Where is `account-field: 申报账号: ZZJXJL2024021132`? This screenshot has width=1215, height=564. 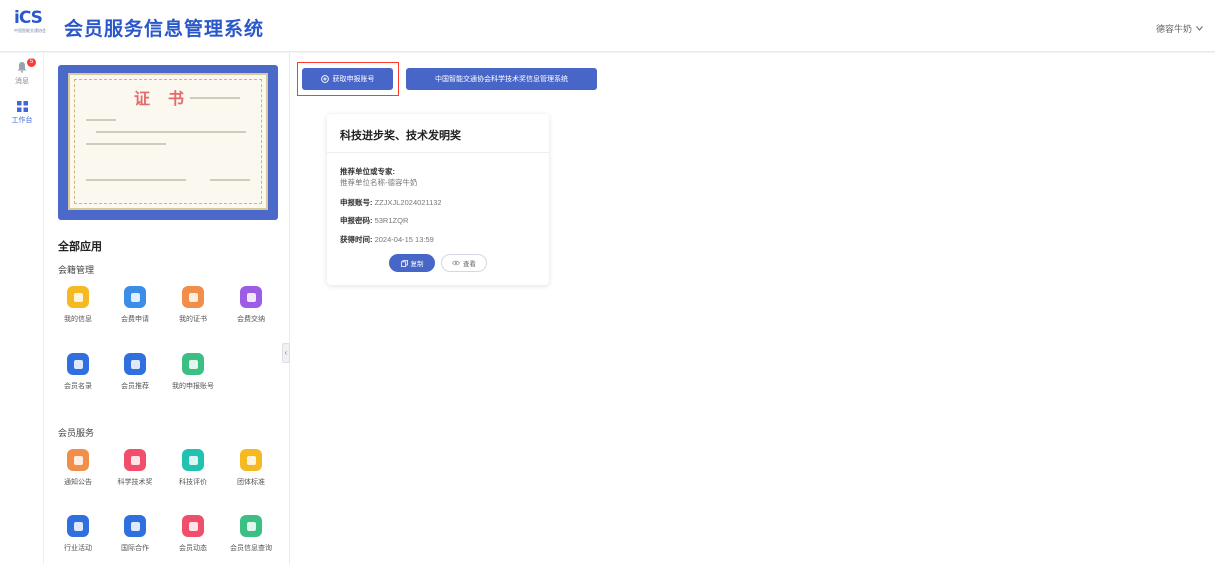
account-field: 申报账号: ZZJXJL2024021132 is located at coordinates (391, 202).